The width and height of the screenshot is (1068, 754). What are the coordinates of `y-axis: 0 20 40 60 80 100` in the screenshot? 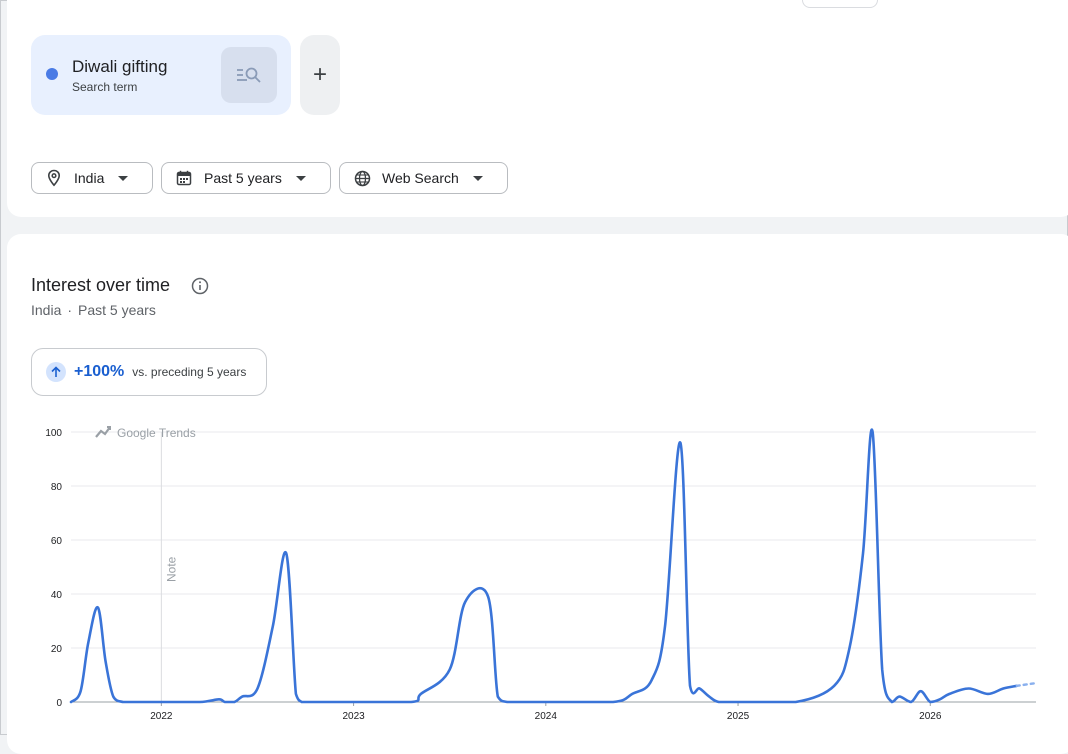 It's located at (53, 568).